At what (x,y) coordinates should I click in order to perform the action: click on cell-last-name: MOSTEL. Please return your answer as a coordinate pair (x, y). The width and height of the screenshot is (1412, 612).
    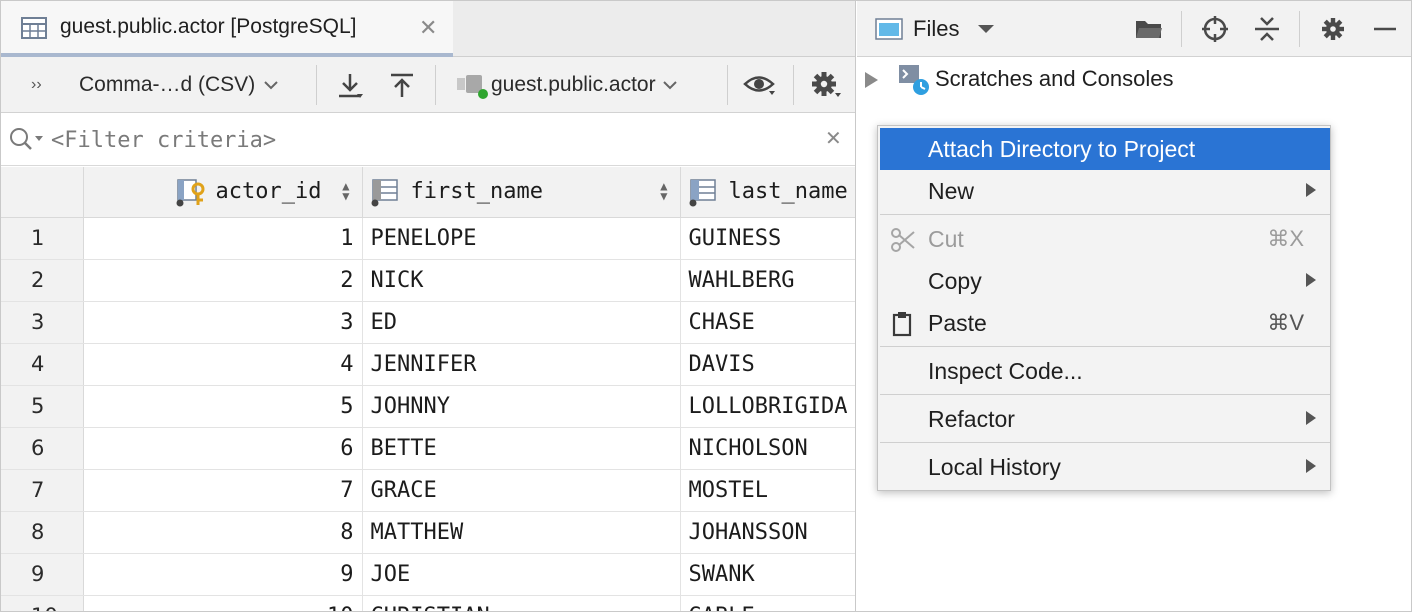
    Looking at the image, I should click on (767, 490).